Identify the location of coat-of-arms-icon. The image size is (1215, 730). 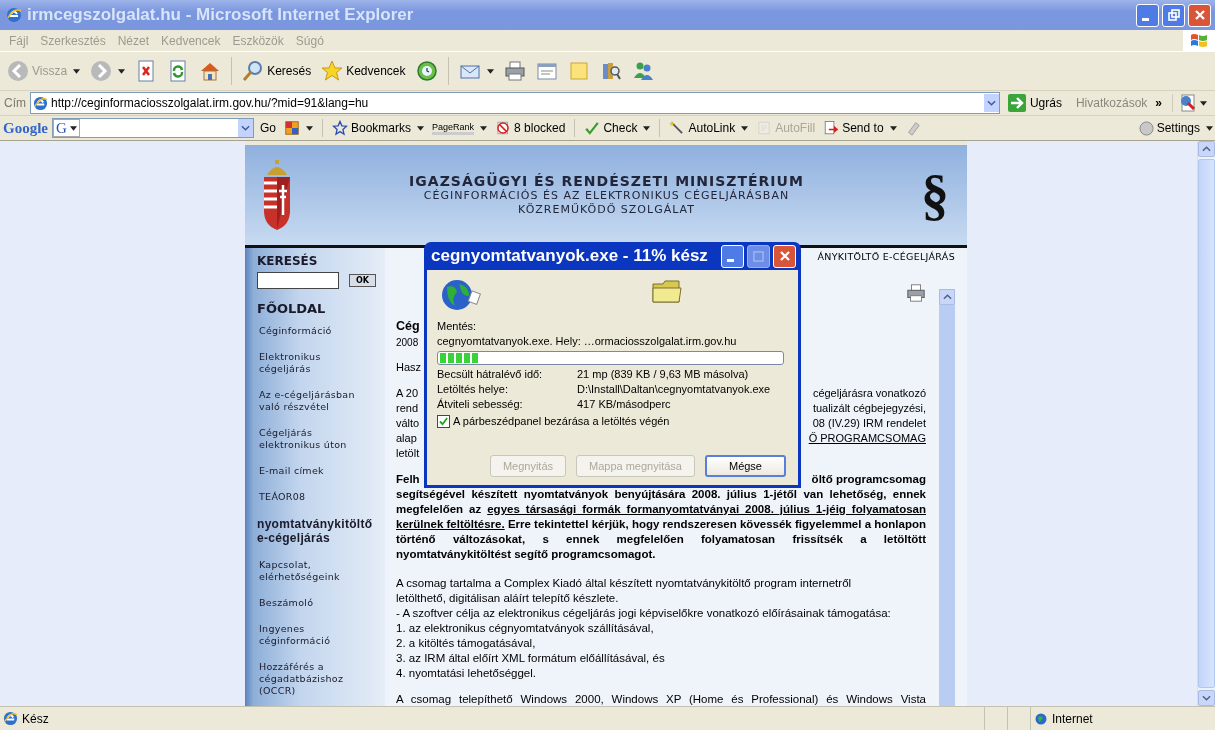
(277, 195).